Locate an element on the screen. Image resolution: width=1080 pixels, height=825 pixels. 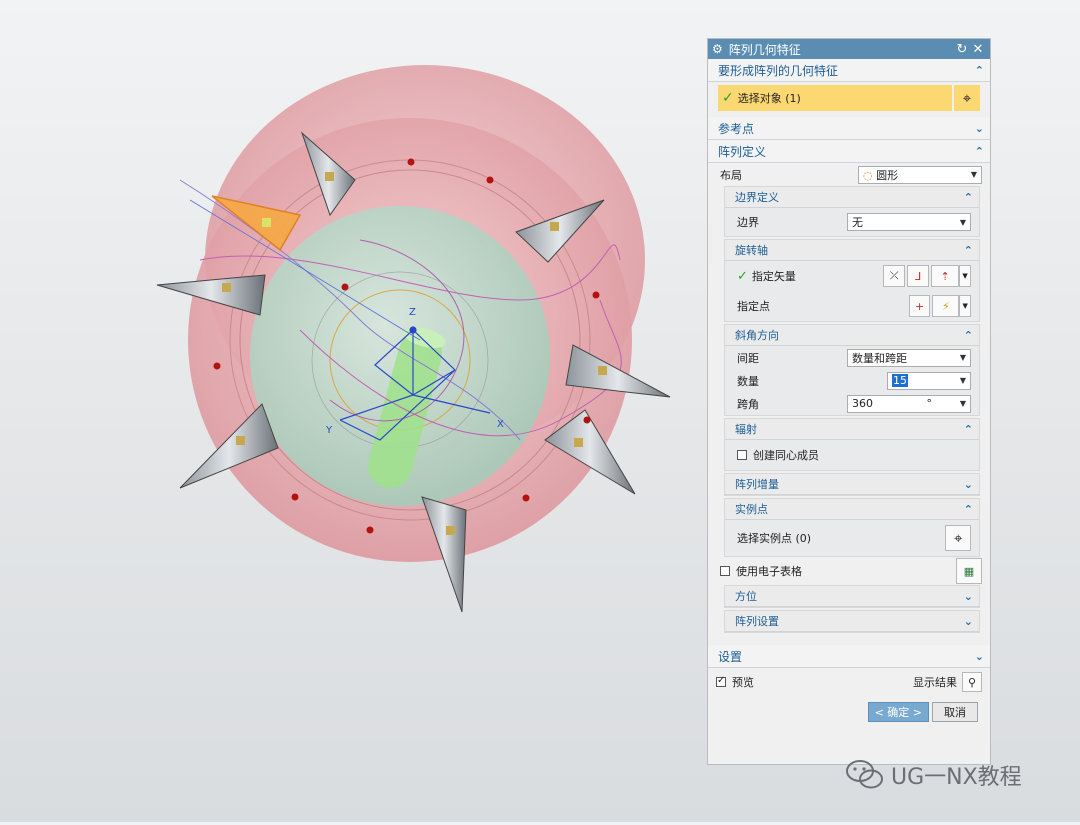
select-object-label: 选择对象 (1) is located at coordinates (769, 98).